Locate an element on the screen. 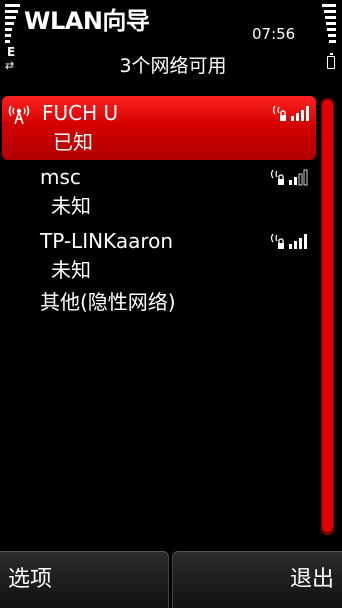 This screenshot has height=608, width=342. network-item-fuch-u: FUCH U 已知 is located at coordinates (159, 128).